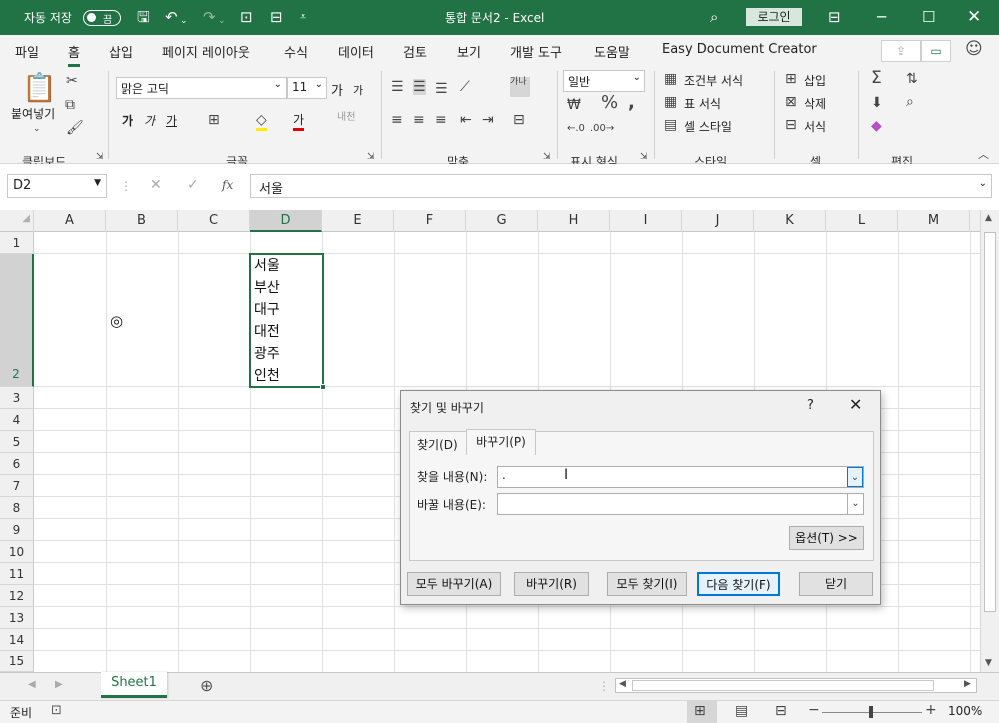 The height and width of the screenshot is (723, 999). What do you see at coordinates (206, 685) in the screenshot?
I see `add-sheet-icon: ⊕` at bounding box center [206, 685].